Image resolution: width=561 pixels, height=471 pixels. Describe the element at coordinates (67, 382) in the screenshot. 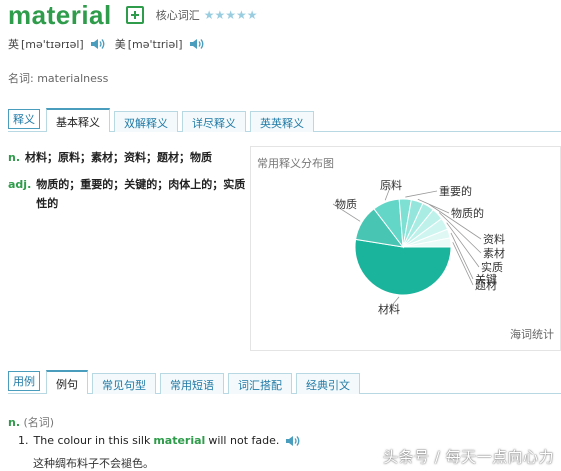

I see `tab-example-sentences: 例句` at that location.